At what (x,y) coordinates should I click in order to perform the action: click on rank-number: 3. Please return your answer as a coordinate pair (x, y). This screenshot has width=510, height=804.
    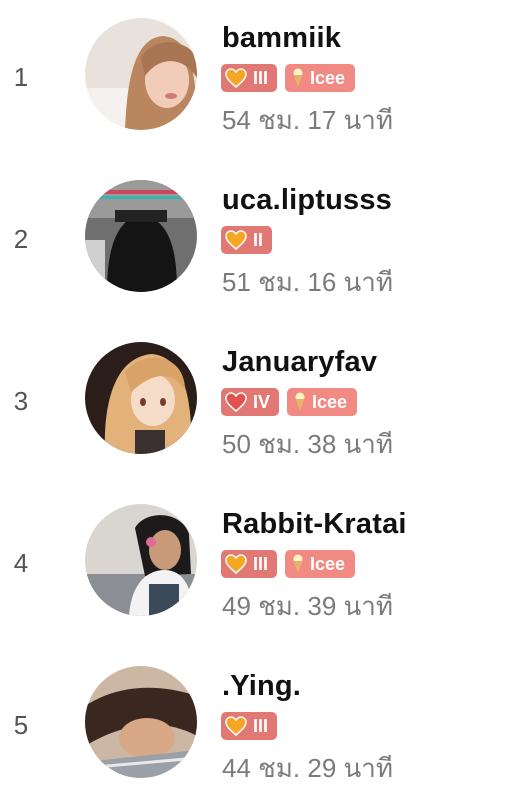
    Looking at the image, I should click on (21, 401).